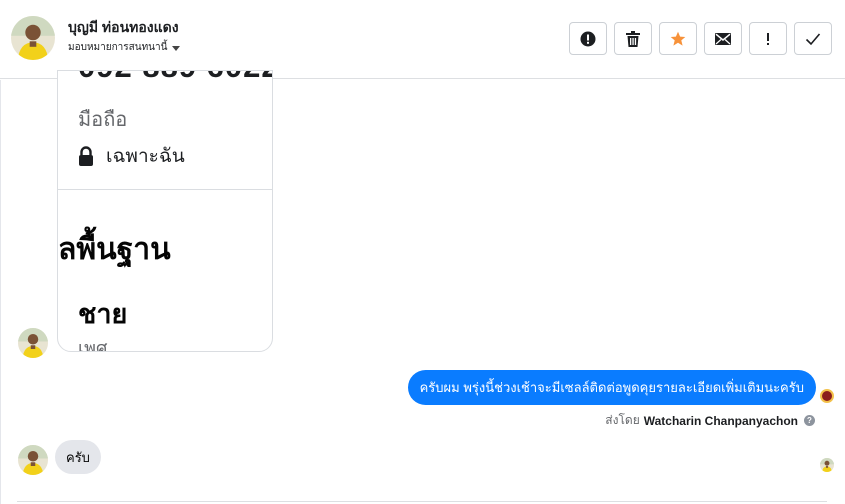  What do you see at coordinates (175, 78) in the screenshot?
I see `contact-phone: 092 889 6022` at bounding box center [175, 78].